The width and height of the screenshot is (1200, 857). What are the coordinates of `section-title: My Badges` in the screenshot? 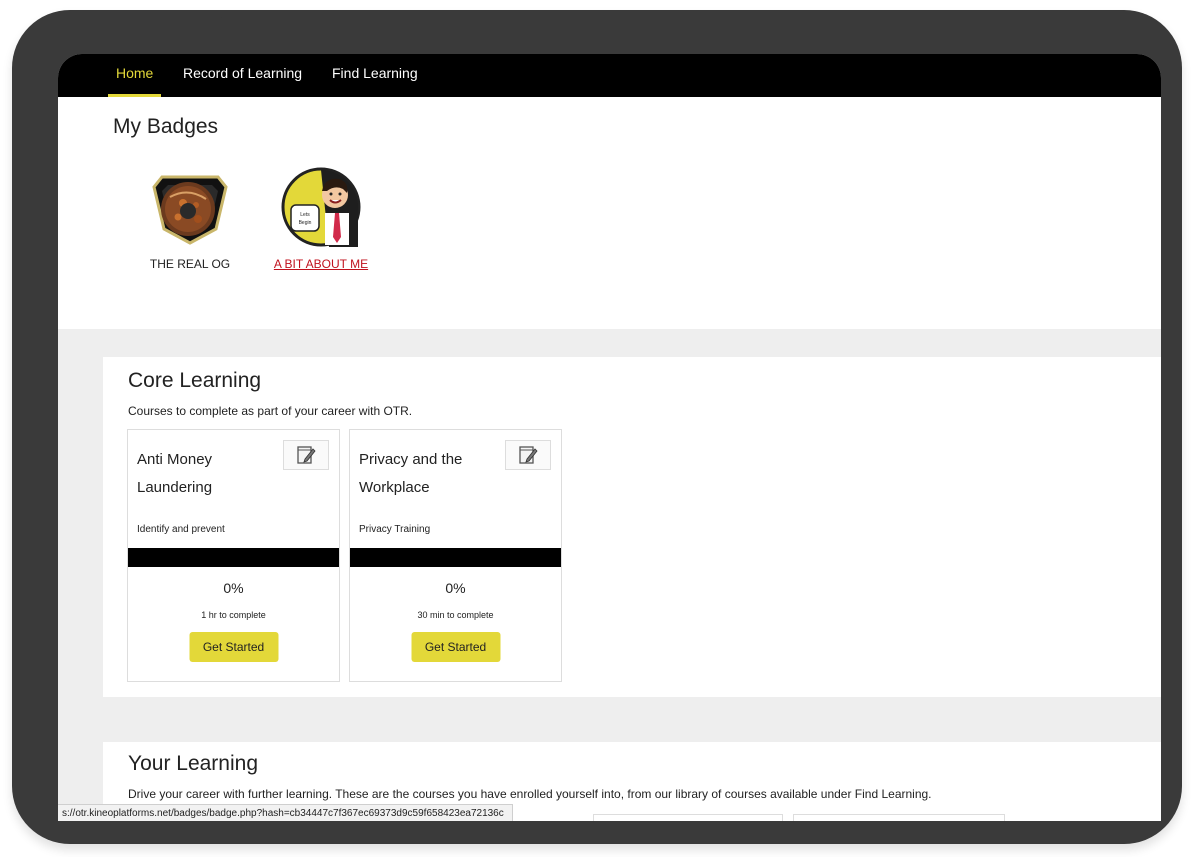 It's located at (166, 126).